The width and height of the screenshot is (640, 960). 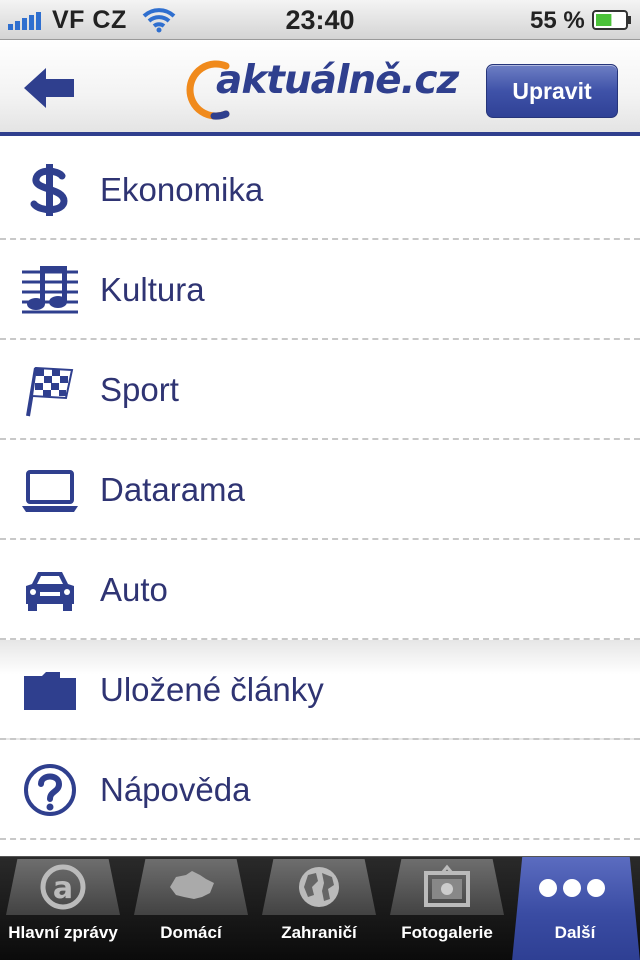 I want to click on folder-icon, so click(x=50, y=691).